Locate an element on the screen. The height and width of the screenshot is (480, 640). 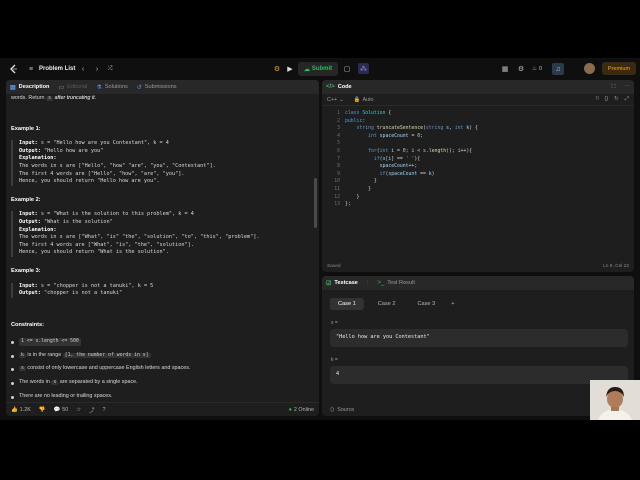
tab-testcase: ☑ Testcase is located at coordinates (342, 283).